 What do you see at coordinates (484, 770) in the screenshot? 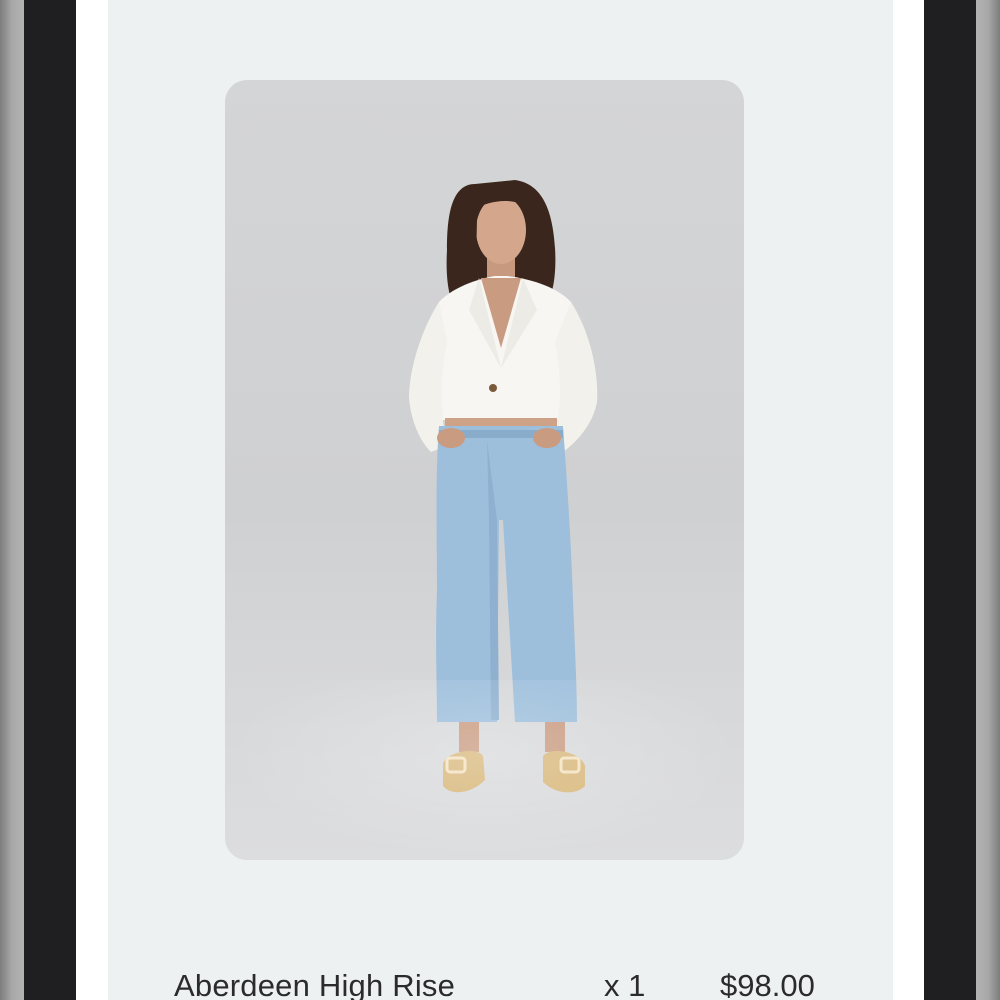
I see `studio-floor` at bounding box center [484, 770].